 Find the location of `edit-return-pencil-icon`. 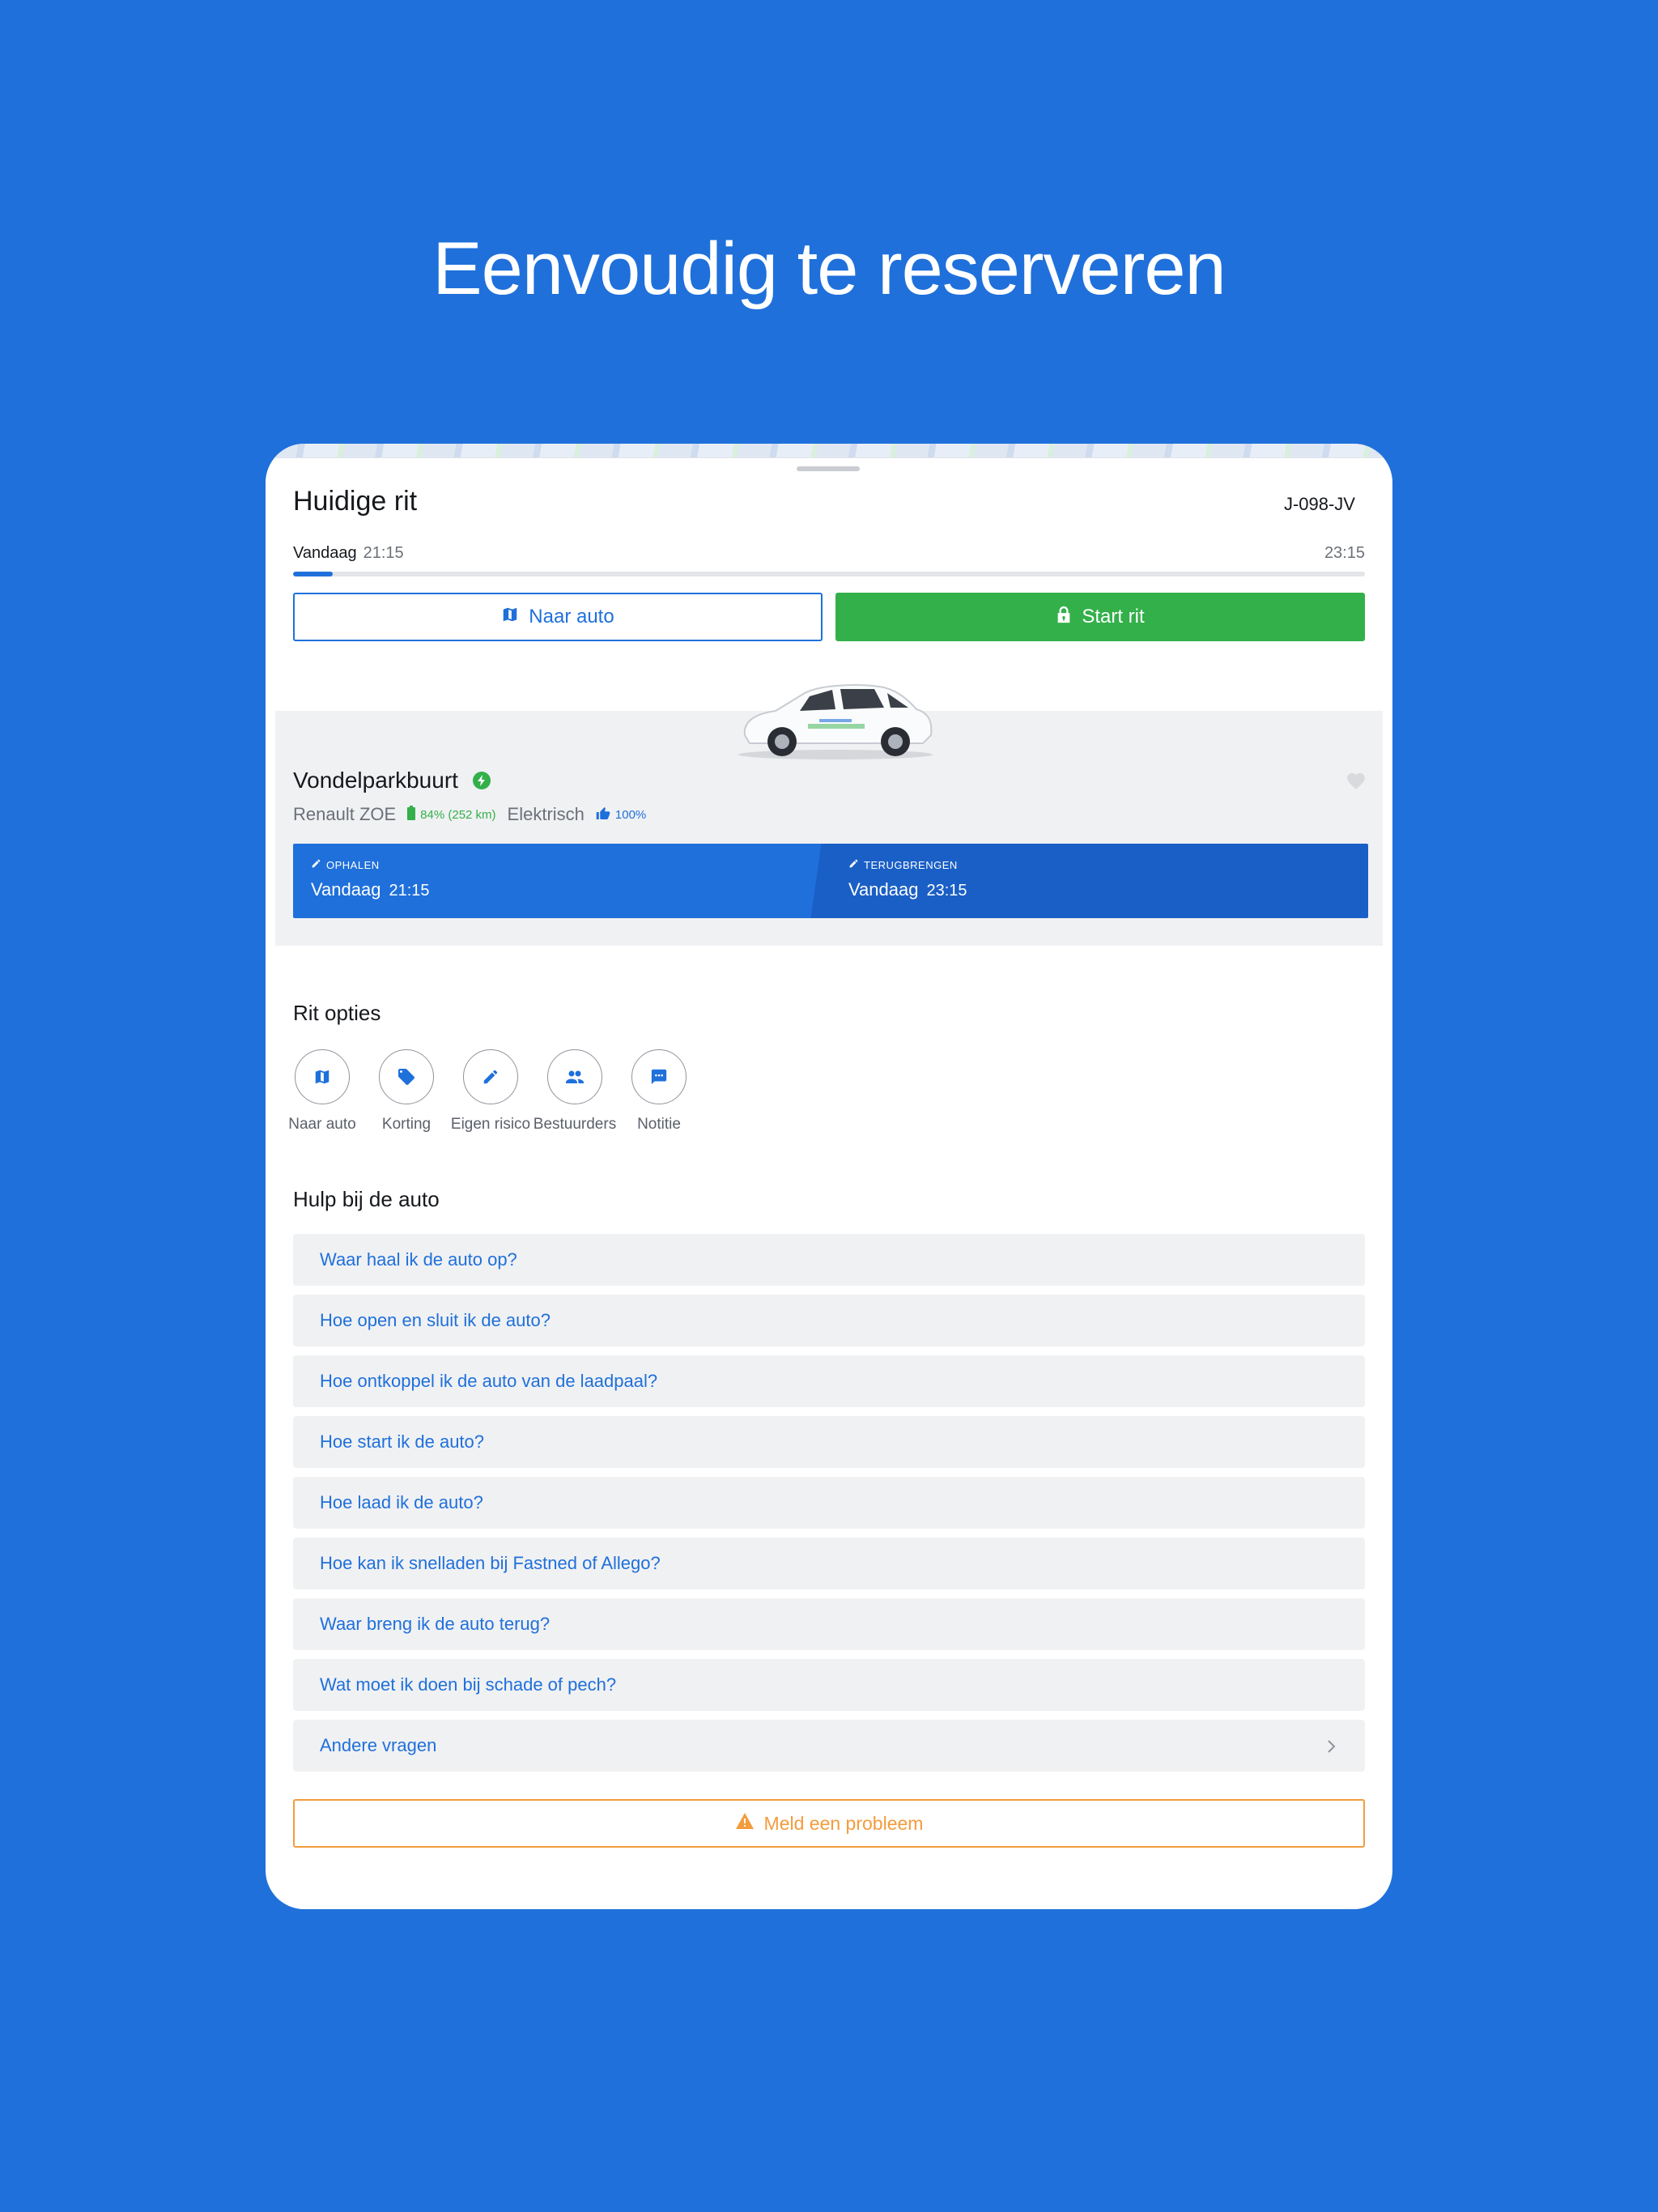

edit-return-pencil-icon is located at coordinates (853, 865).